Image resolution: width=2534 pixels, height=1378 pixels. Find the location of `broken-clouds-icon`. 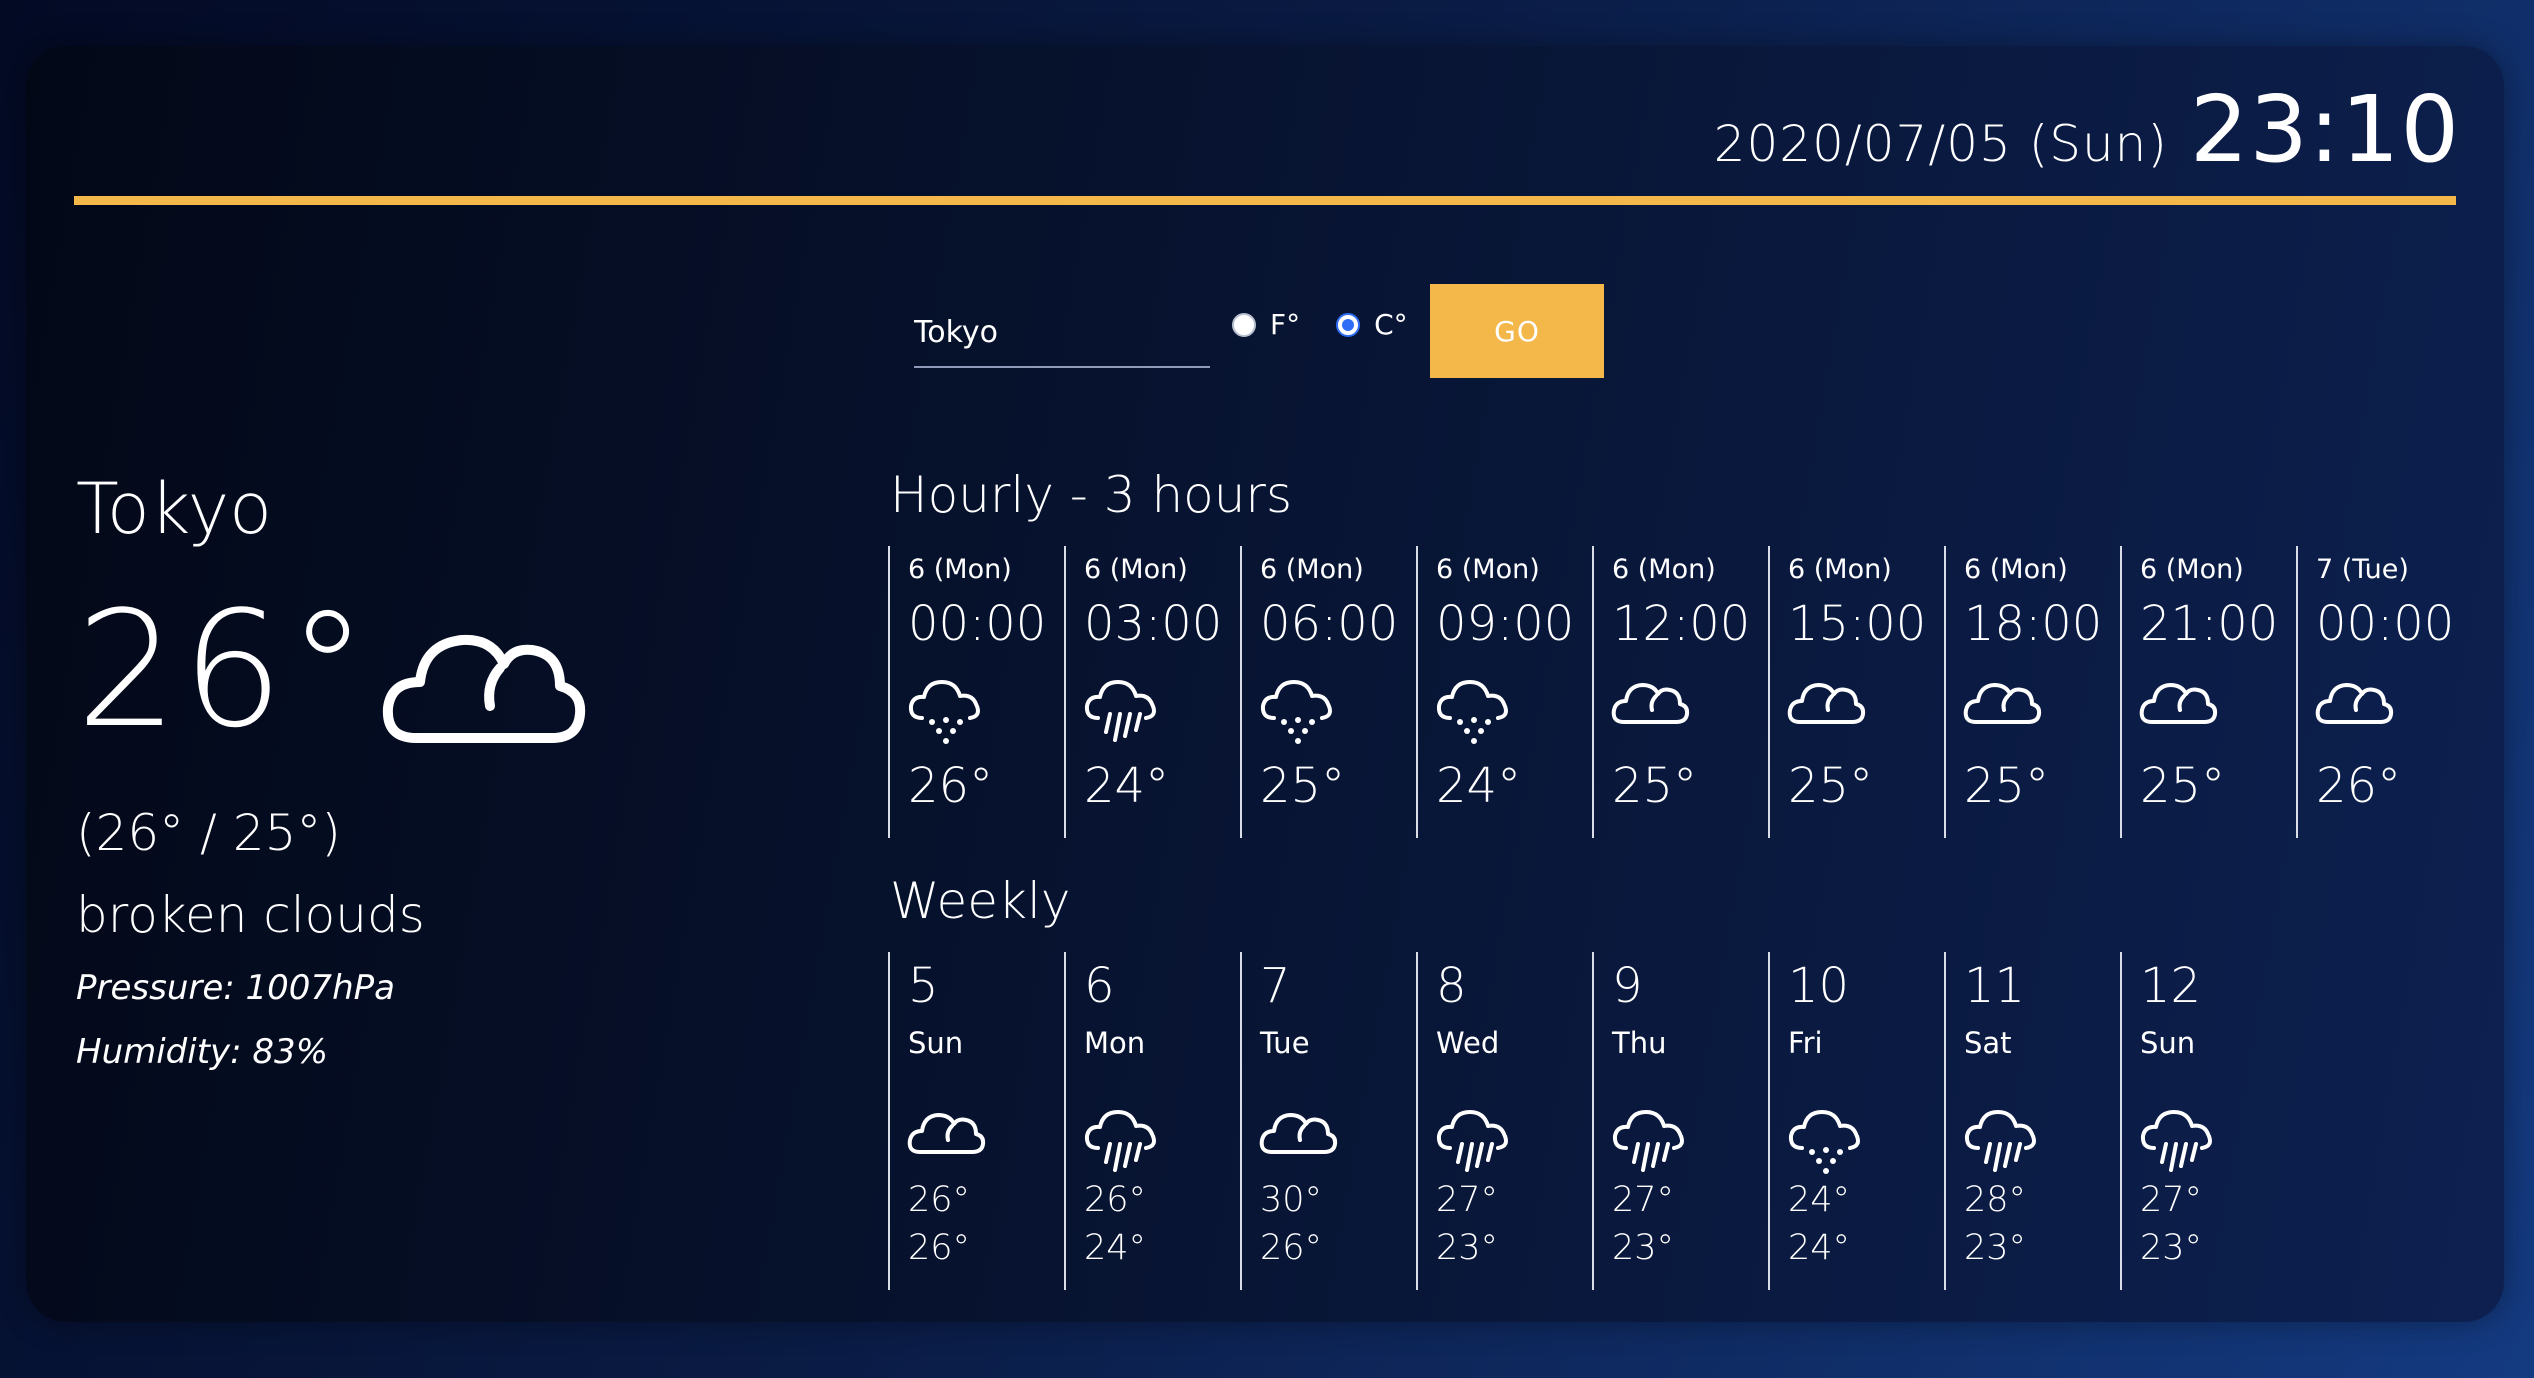

broken-clouds-icon is located at coordinates (485, 681).